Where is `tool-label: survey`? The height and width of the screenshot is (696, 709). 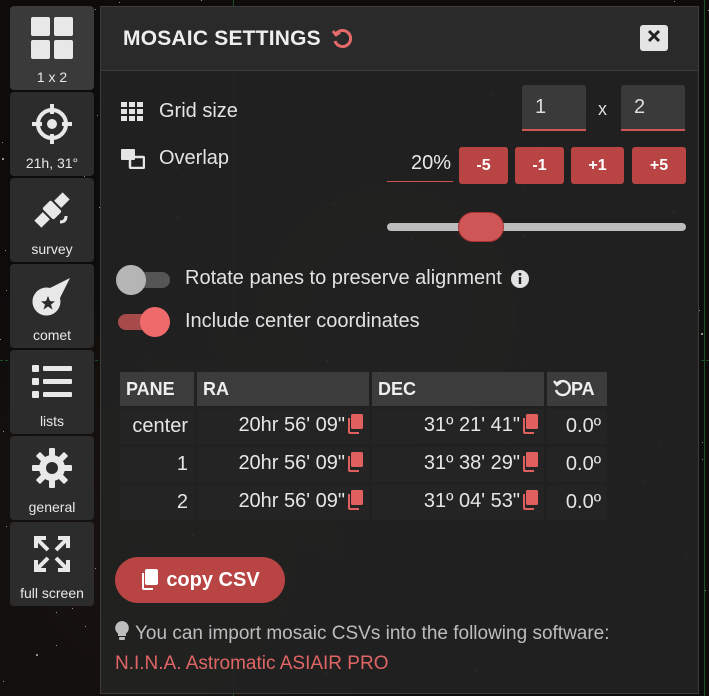
tool-label: survey is located at coordinates (52, 249).